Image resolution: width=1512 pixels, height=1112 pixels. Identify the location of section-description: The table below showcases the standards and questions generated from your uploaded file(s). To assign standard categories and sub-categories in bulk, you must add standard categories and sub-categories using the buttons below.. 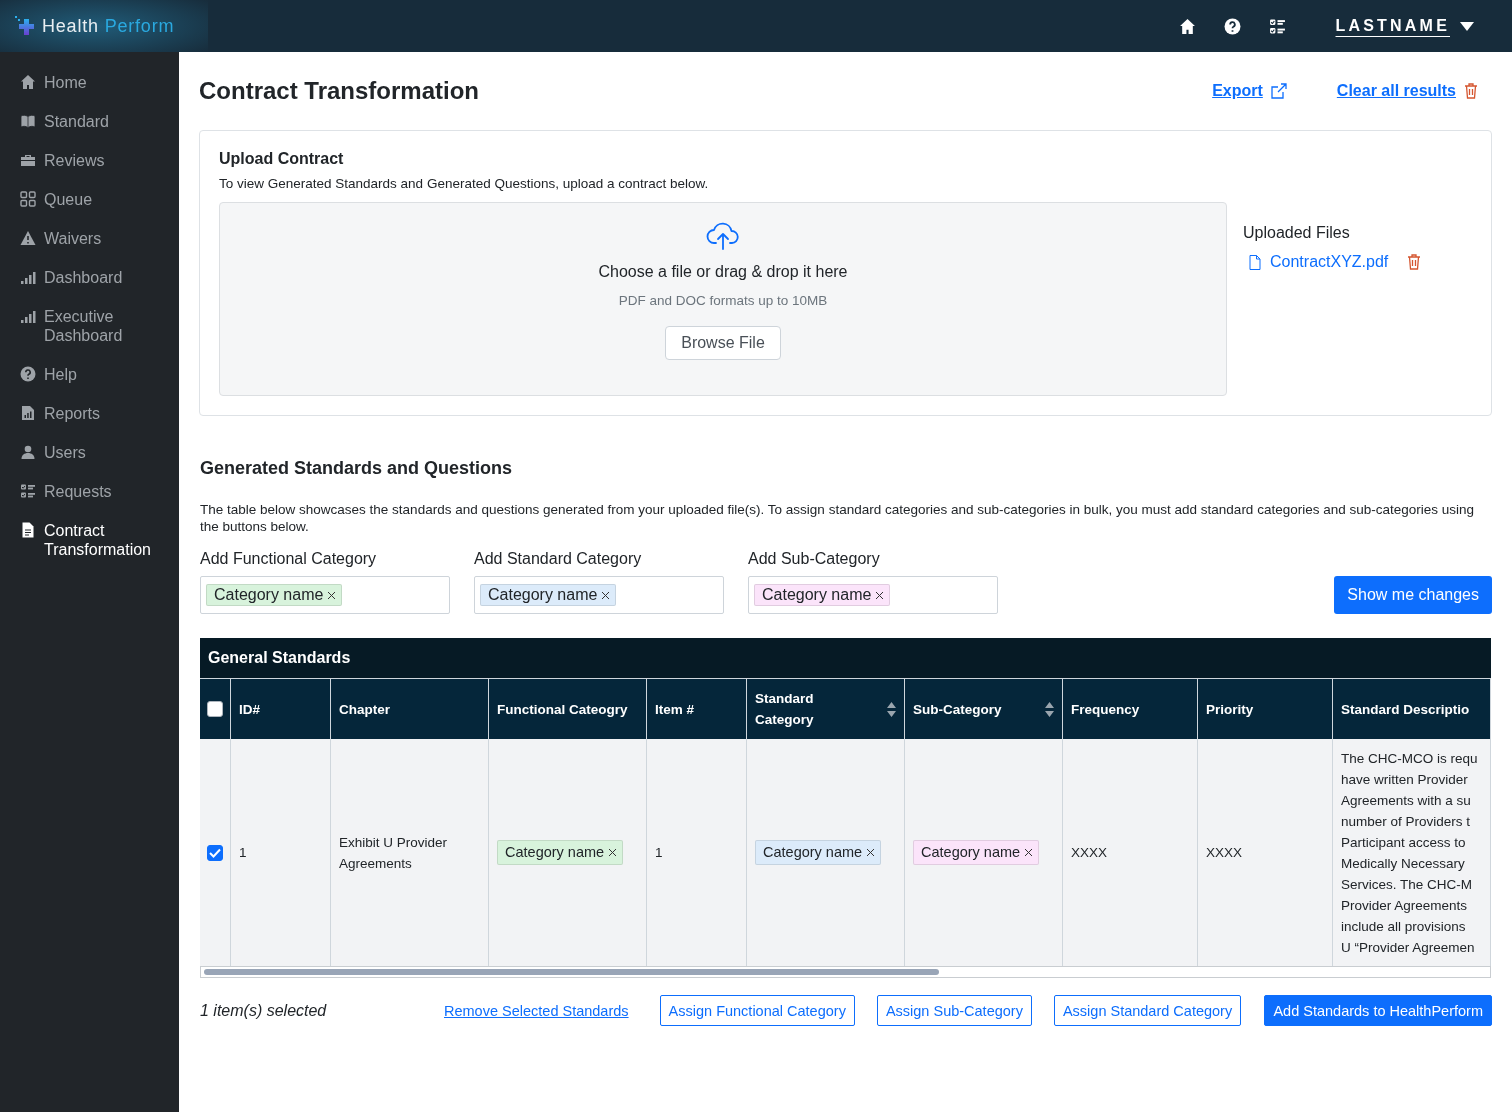
(838, 518).